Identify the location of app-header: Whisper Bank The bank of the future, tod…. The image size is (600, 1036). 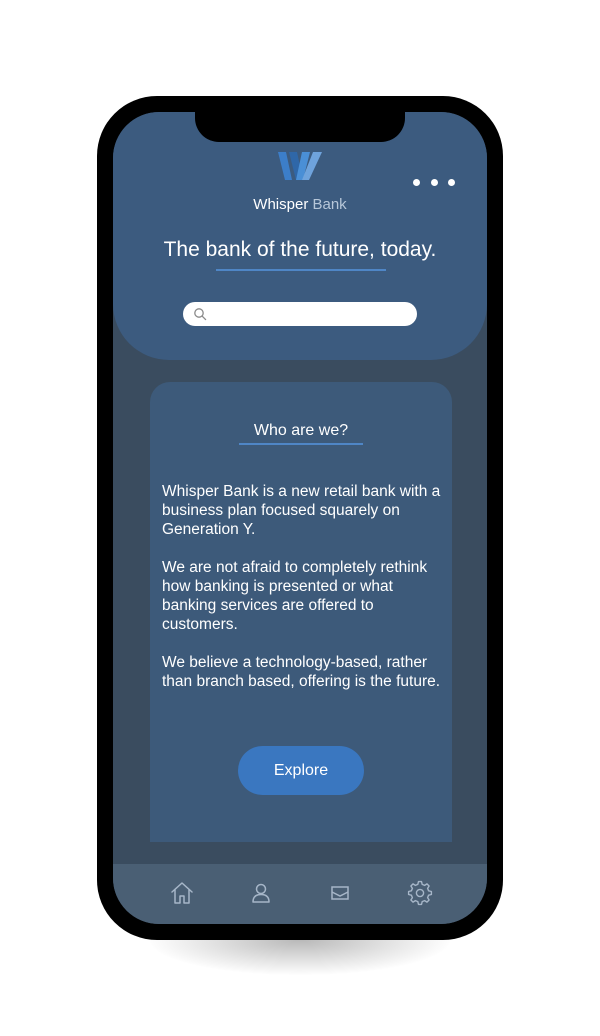
(300, 236).